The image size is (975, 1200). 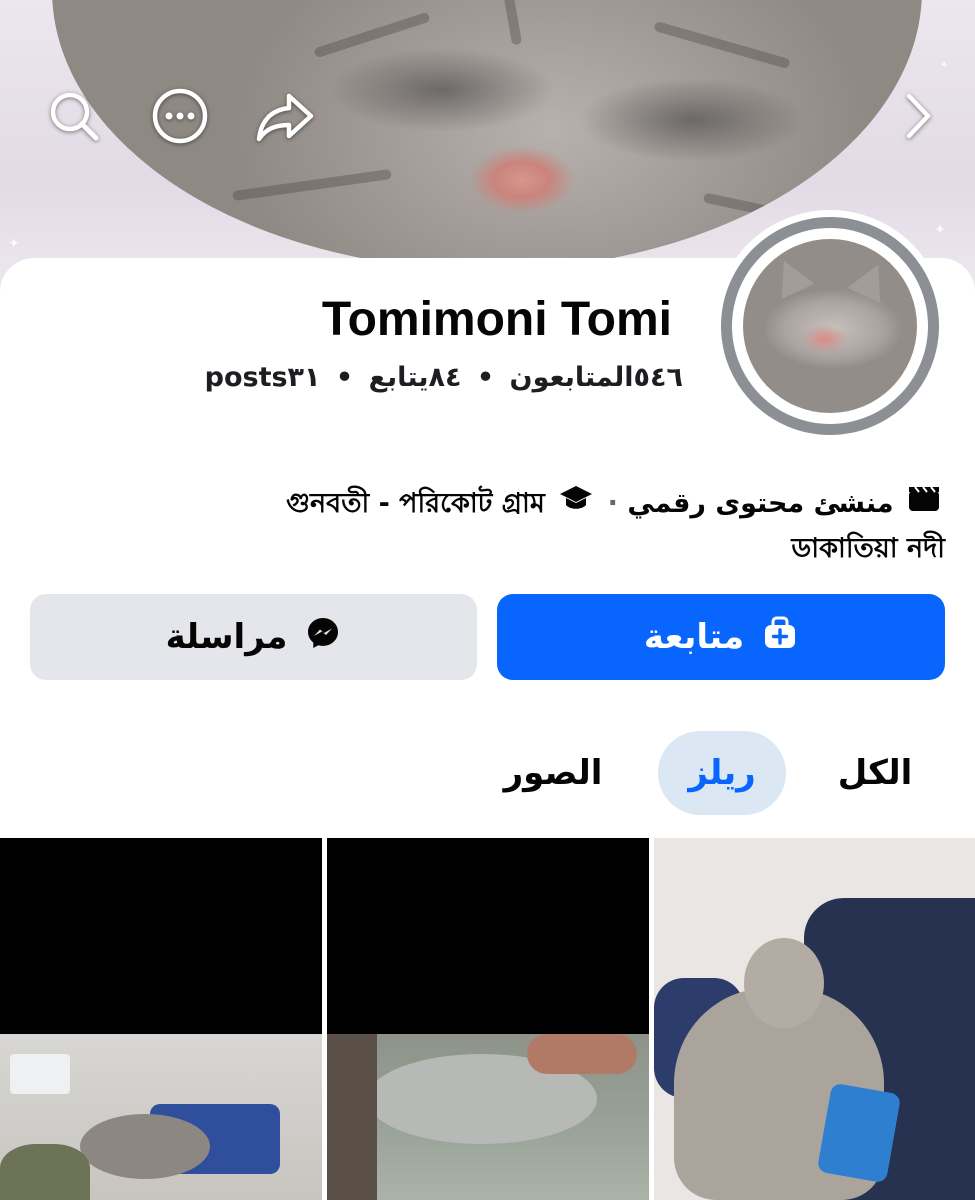 I want to click on clapperboard-icon, so click(x=924, y=505).